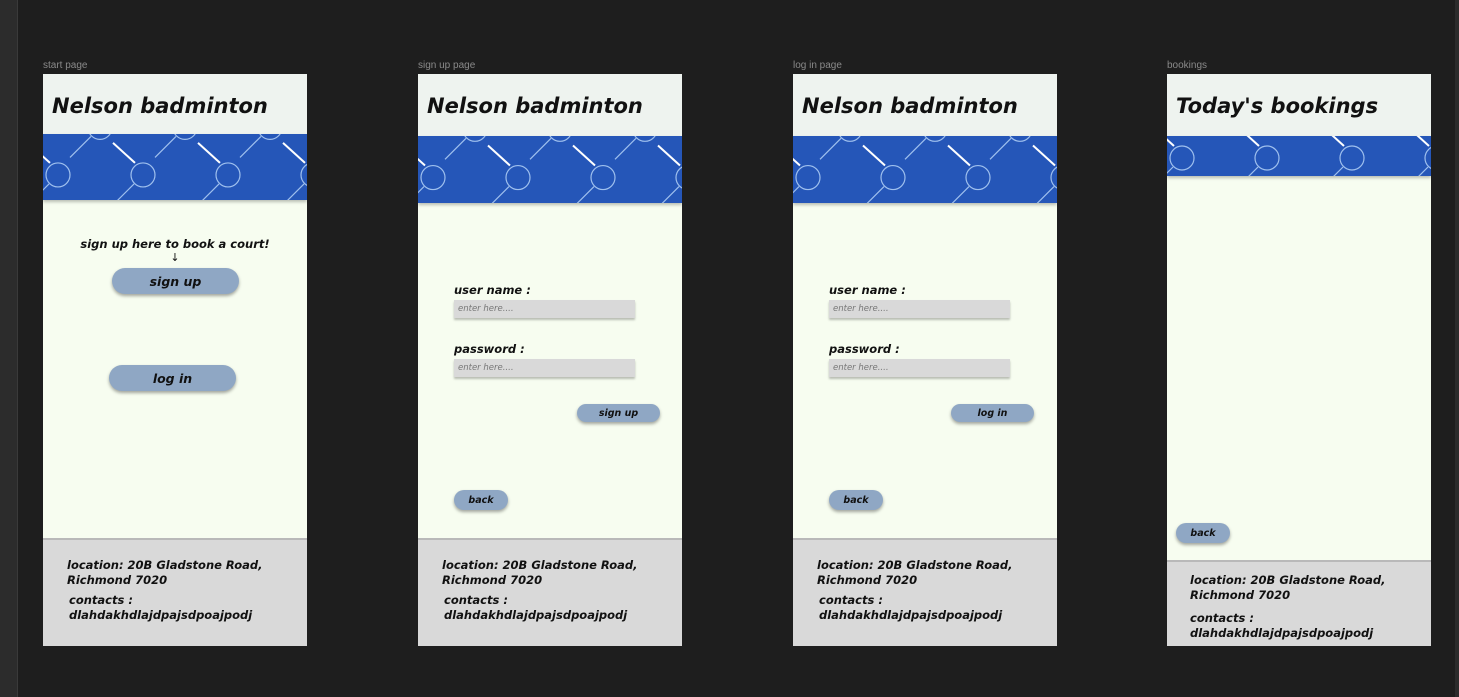  Describe the element at coordinates (172, 378) in the screenshot. I see `log-in-button: log in` at that location.